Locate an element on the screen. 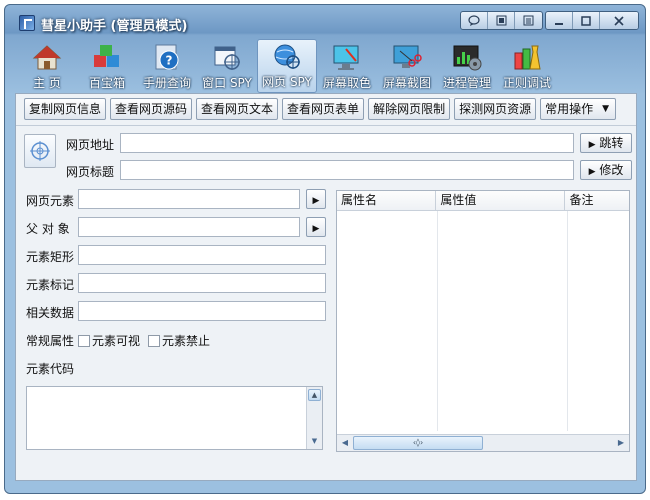 This screenshot has width=650, height=500. drag-target-button is located at coordinates (40, 151).